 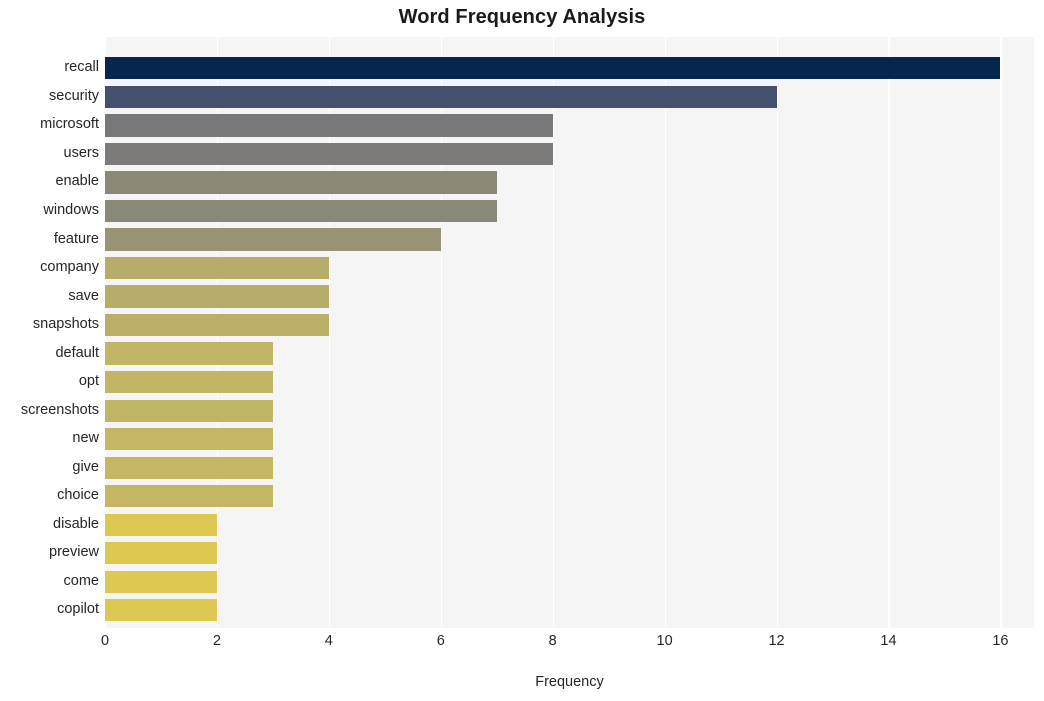 I want to click on bar-microsoft, so click(x=329, y=125).